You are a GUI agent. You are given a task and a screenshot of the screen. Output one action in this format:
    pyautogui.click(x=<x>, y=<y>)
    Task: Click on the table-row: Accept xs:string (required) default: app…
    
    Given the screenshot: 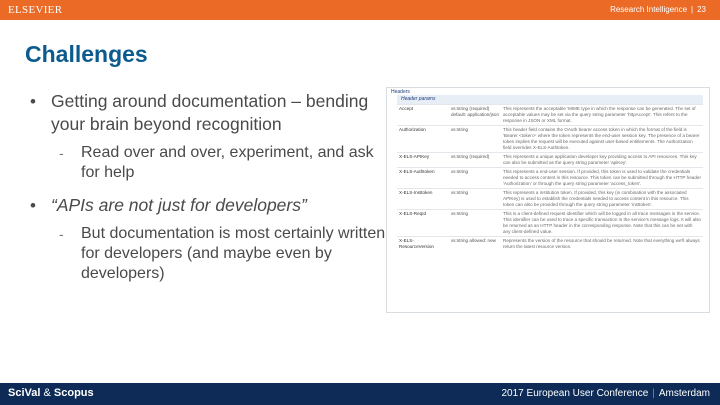 What is the action you would take?
    pyautogui.click(x=550, y=115)
    